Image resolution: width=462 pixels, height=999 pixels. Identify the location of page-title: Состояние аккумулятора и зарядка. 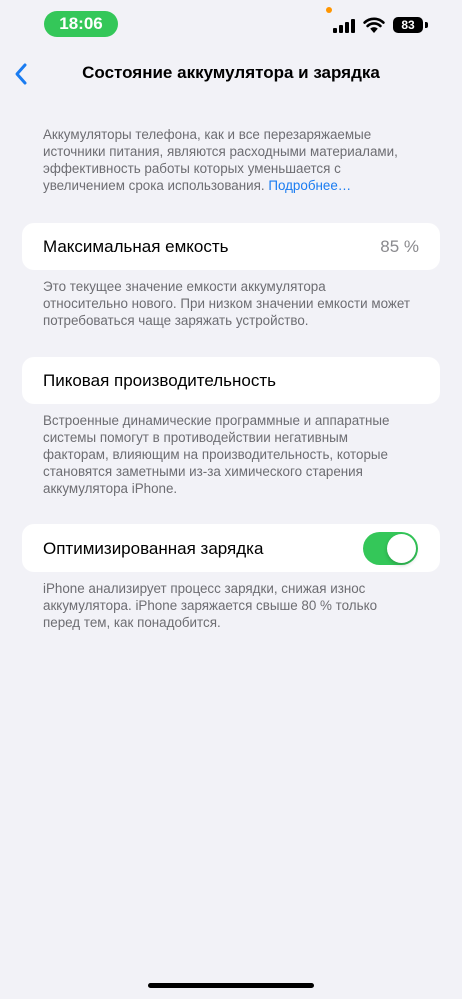
(231, 72).